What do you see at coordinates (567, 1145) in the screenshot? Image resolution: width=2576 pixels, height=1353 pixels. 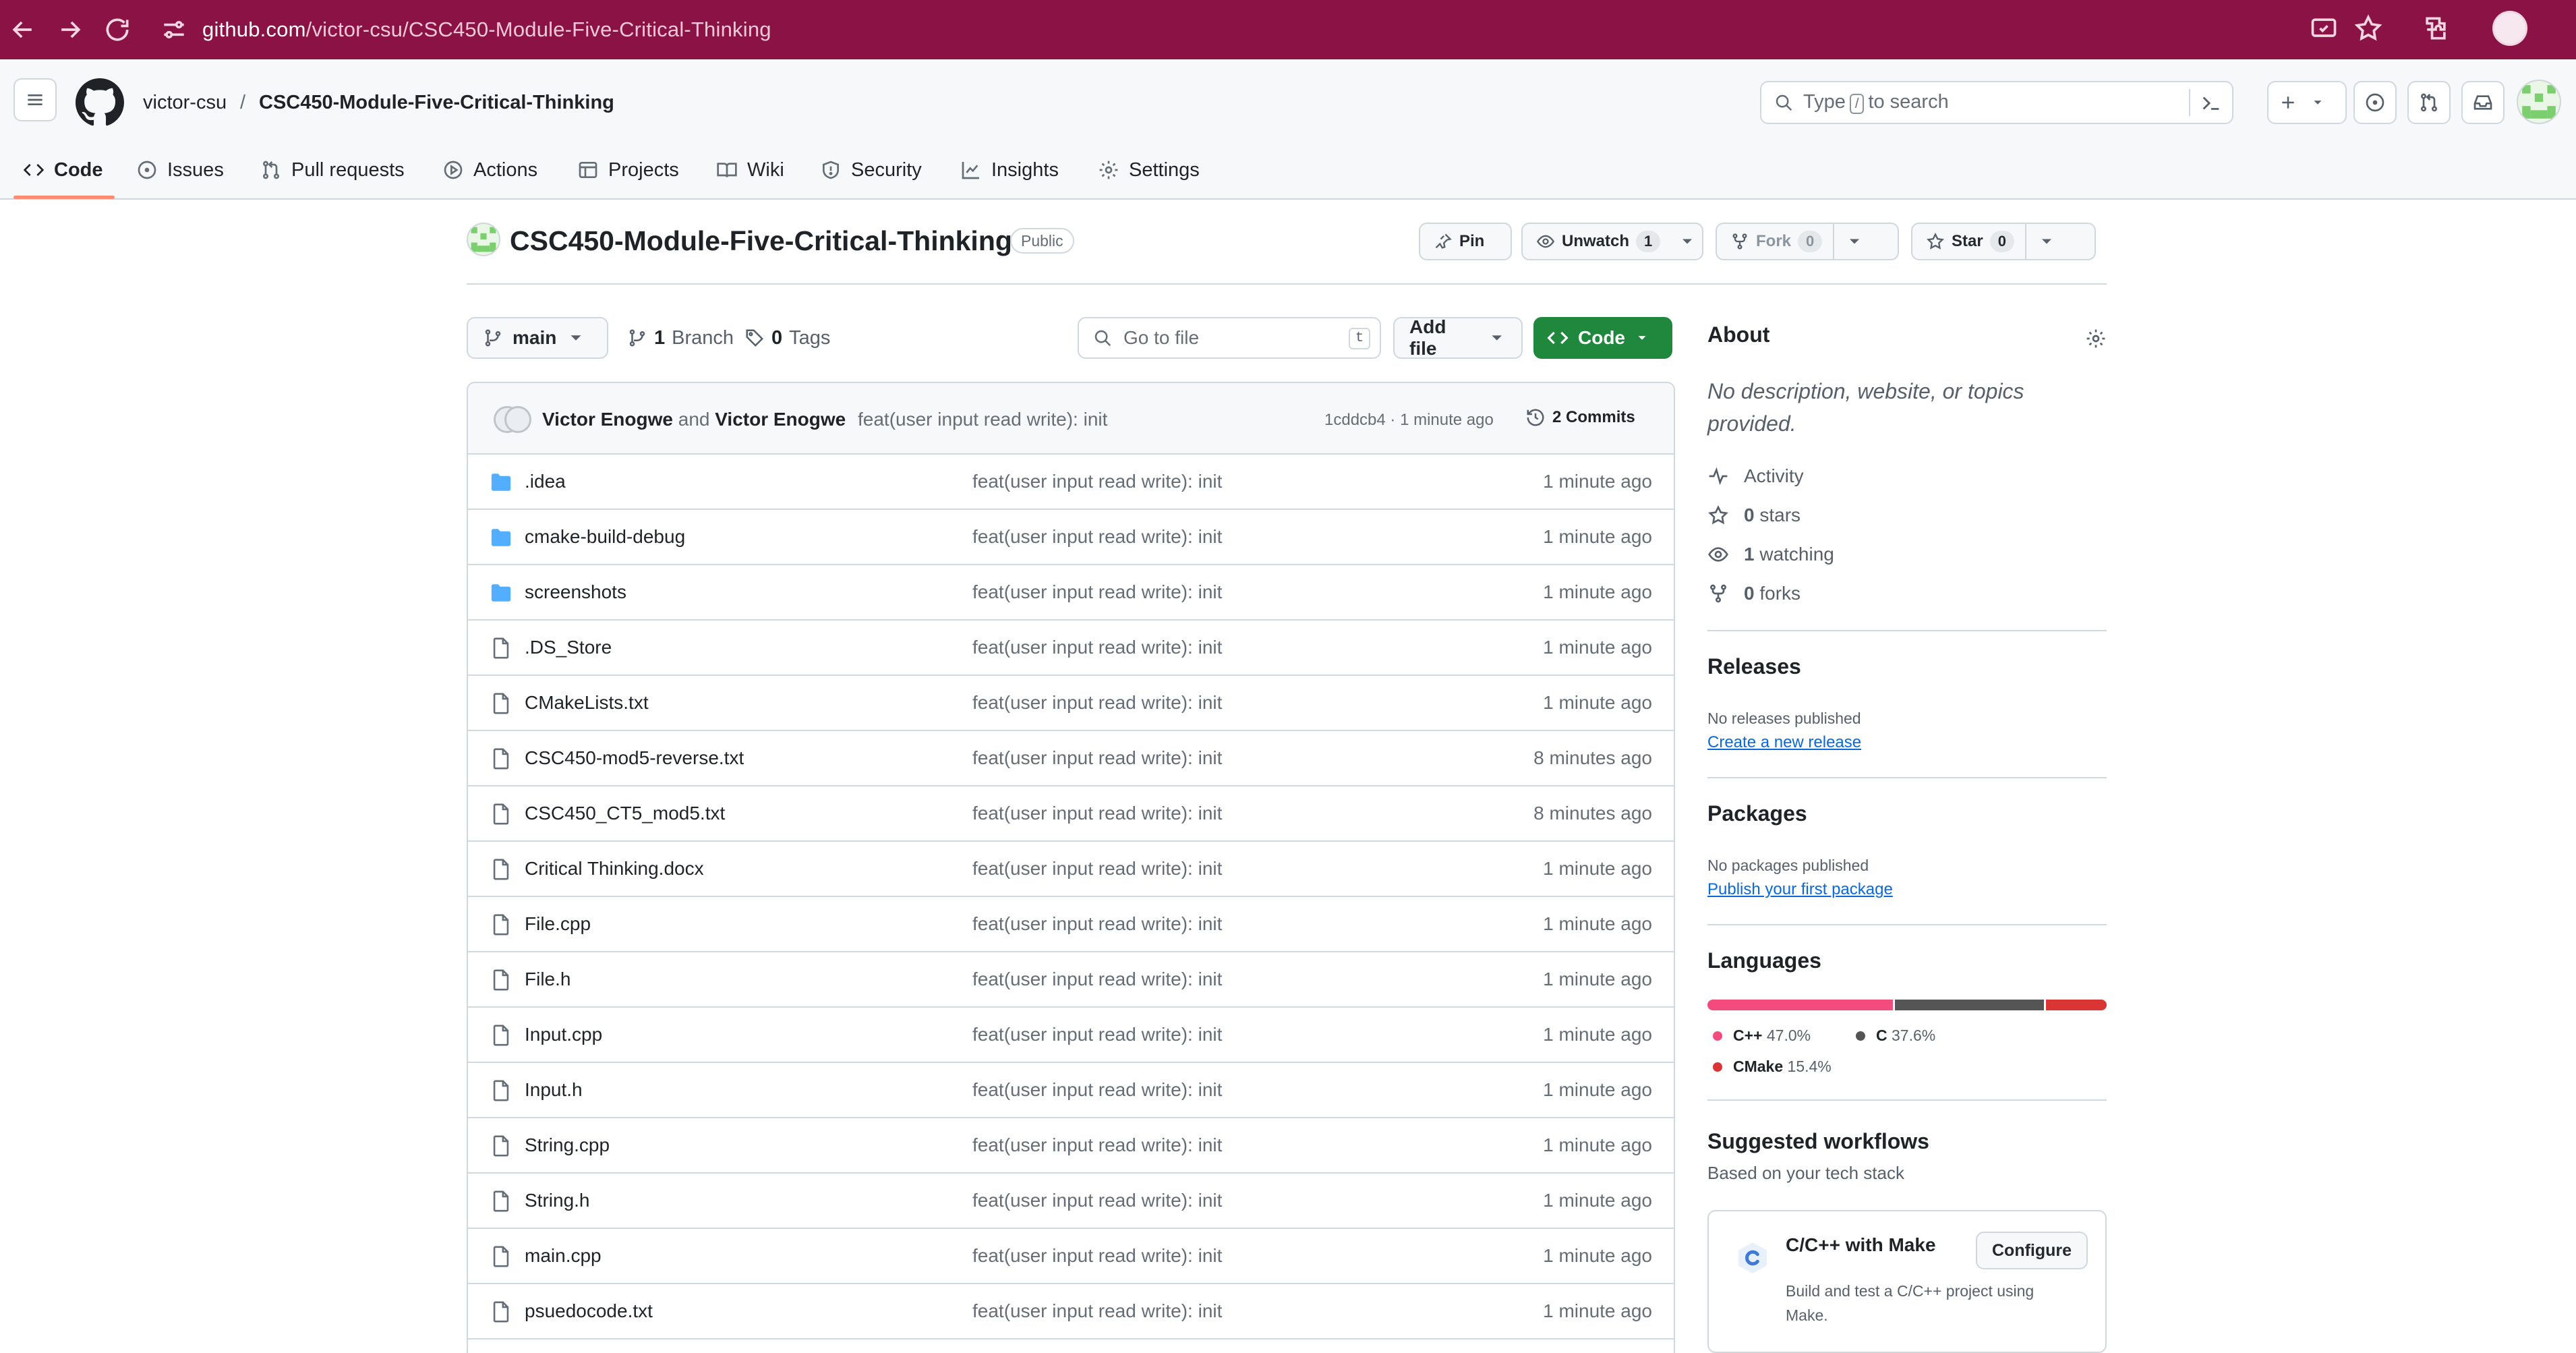 I see `file-name: String.cpp` at bounding box center [567, 1145].